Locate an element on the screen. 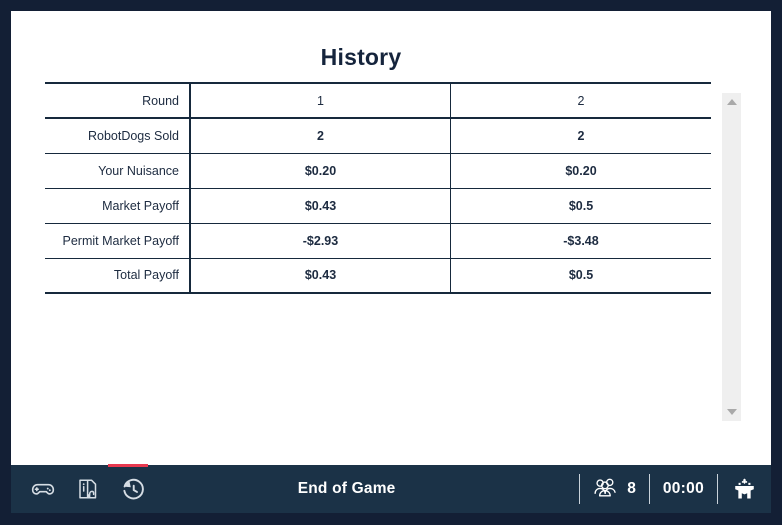 This screenshot has height=525, width=782. table-row: Total Payoff $0.43 $0.5 is located at coordinates (378, 276).